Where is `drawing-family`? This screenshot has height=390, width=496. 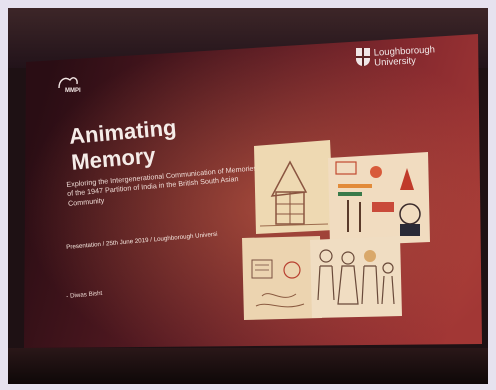 drawing-family is located at coordinates (356, 277).